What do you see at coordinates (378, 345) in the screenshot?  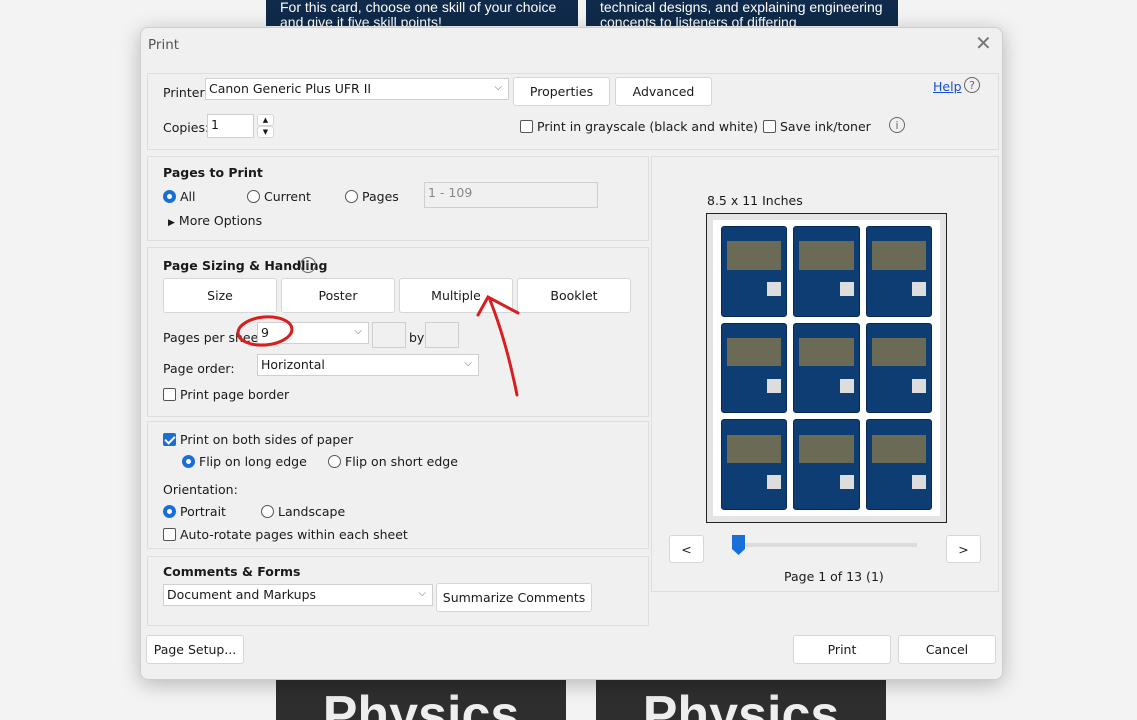 I see `red-annotation` at bounding box center [378, 345].